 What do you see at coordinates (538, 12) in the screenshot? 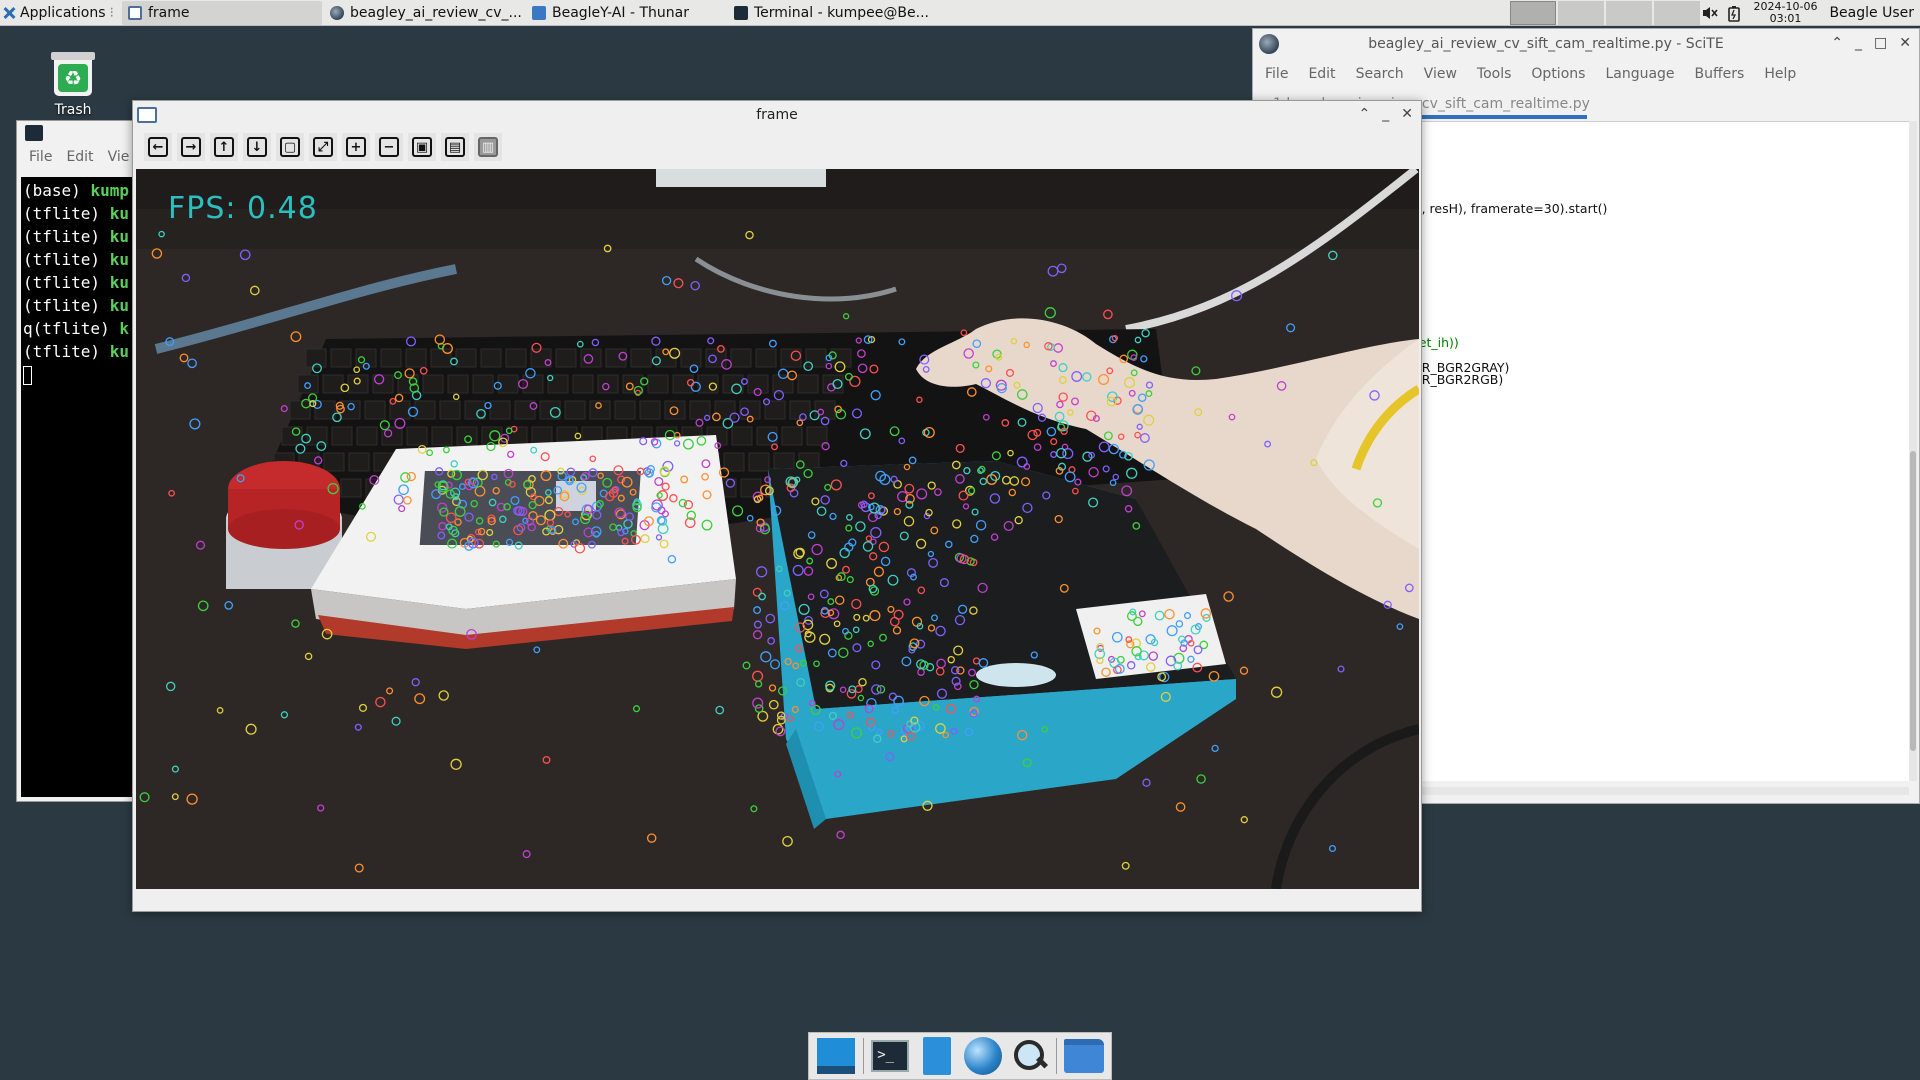
I see `folder-icon` at bounding box center [538, 12].